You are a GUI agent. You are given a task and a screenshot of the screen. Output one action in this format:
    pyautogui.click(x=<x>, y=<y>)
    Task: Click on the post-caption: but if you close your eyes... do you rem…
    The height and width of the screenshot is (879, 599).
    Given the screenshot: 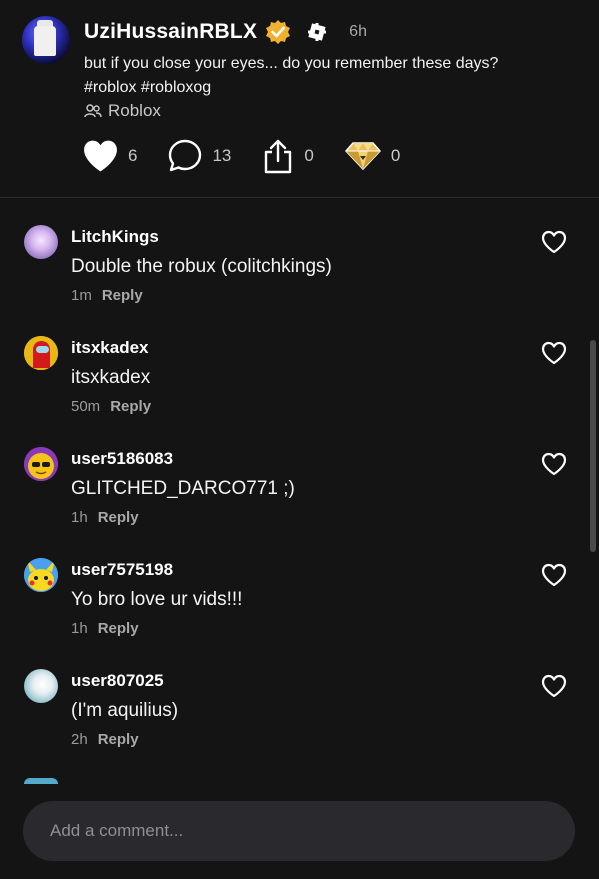 What is the action you would take?
    pyautogui.click(x=334, y=76)
    